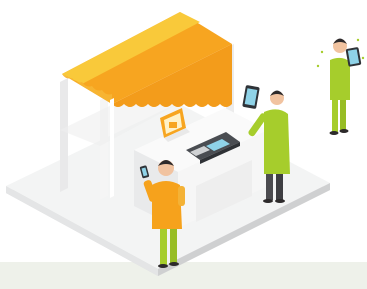  Describe the element at coordinates (340, 86) in the screenshot. I see `person-tablet-far` at that location.